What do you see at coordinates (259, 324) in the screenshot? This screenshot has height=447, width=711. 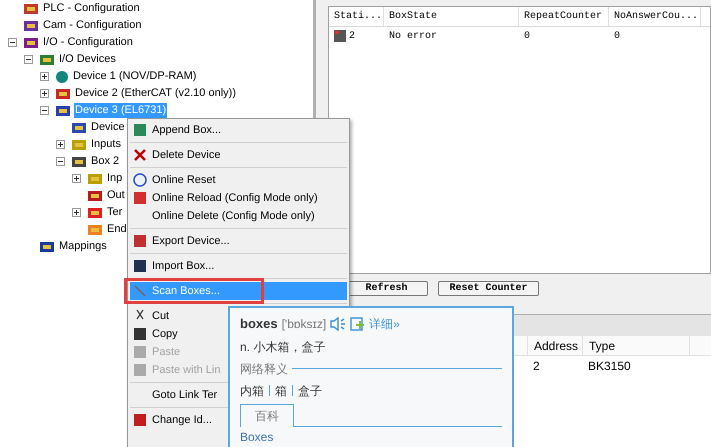 I see `dictionary-word: boxes` at bounding box center [259, 324].